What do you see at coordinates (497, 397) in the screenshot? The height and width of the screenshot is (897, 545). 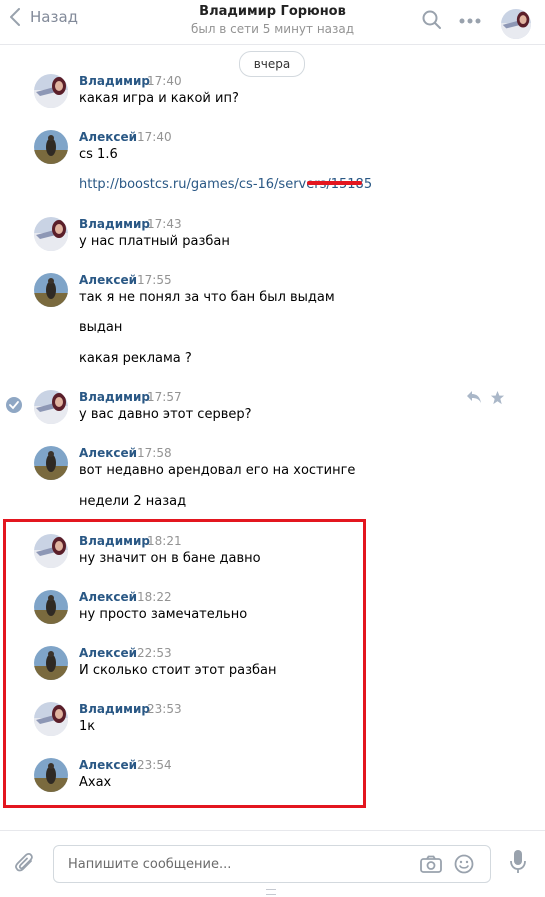 I see `star-icon` at bounding box center [497, 397].